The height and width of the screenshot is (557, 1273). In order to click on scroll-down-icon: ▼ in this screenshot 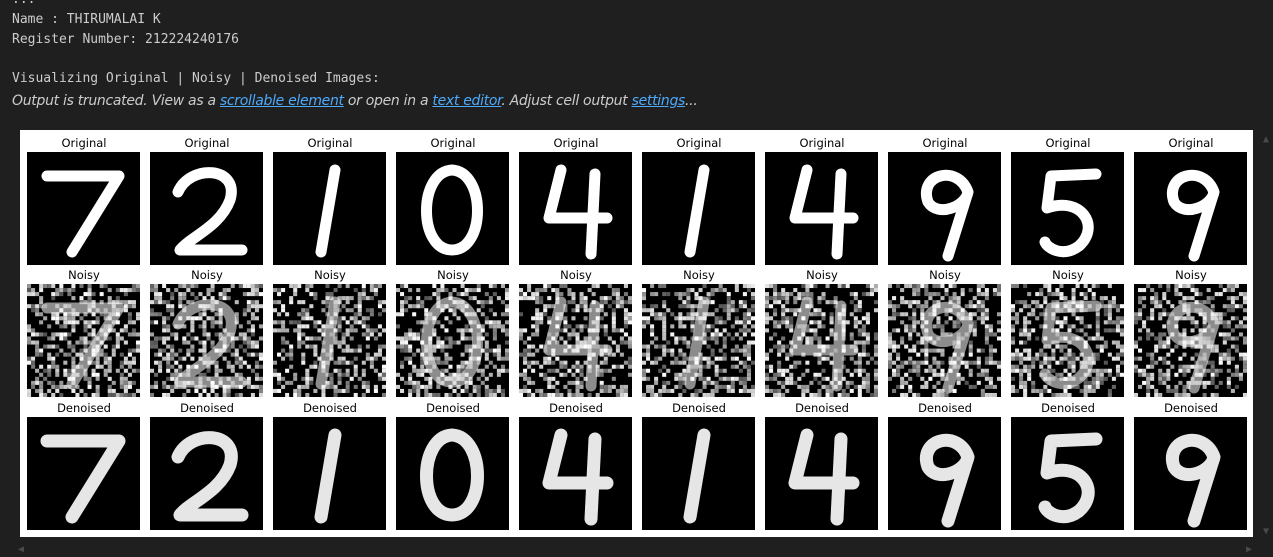, I will do `click(1268, 531)`.